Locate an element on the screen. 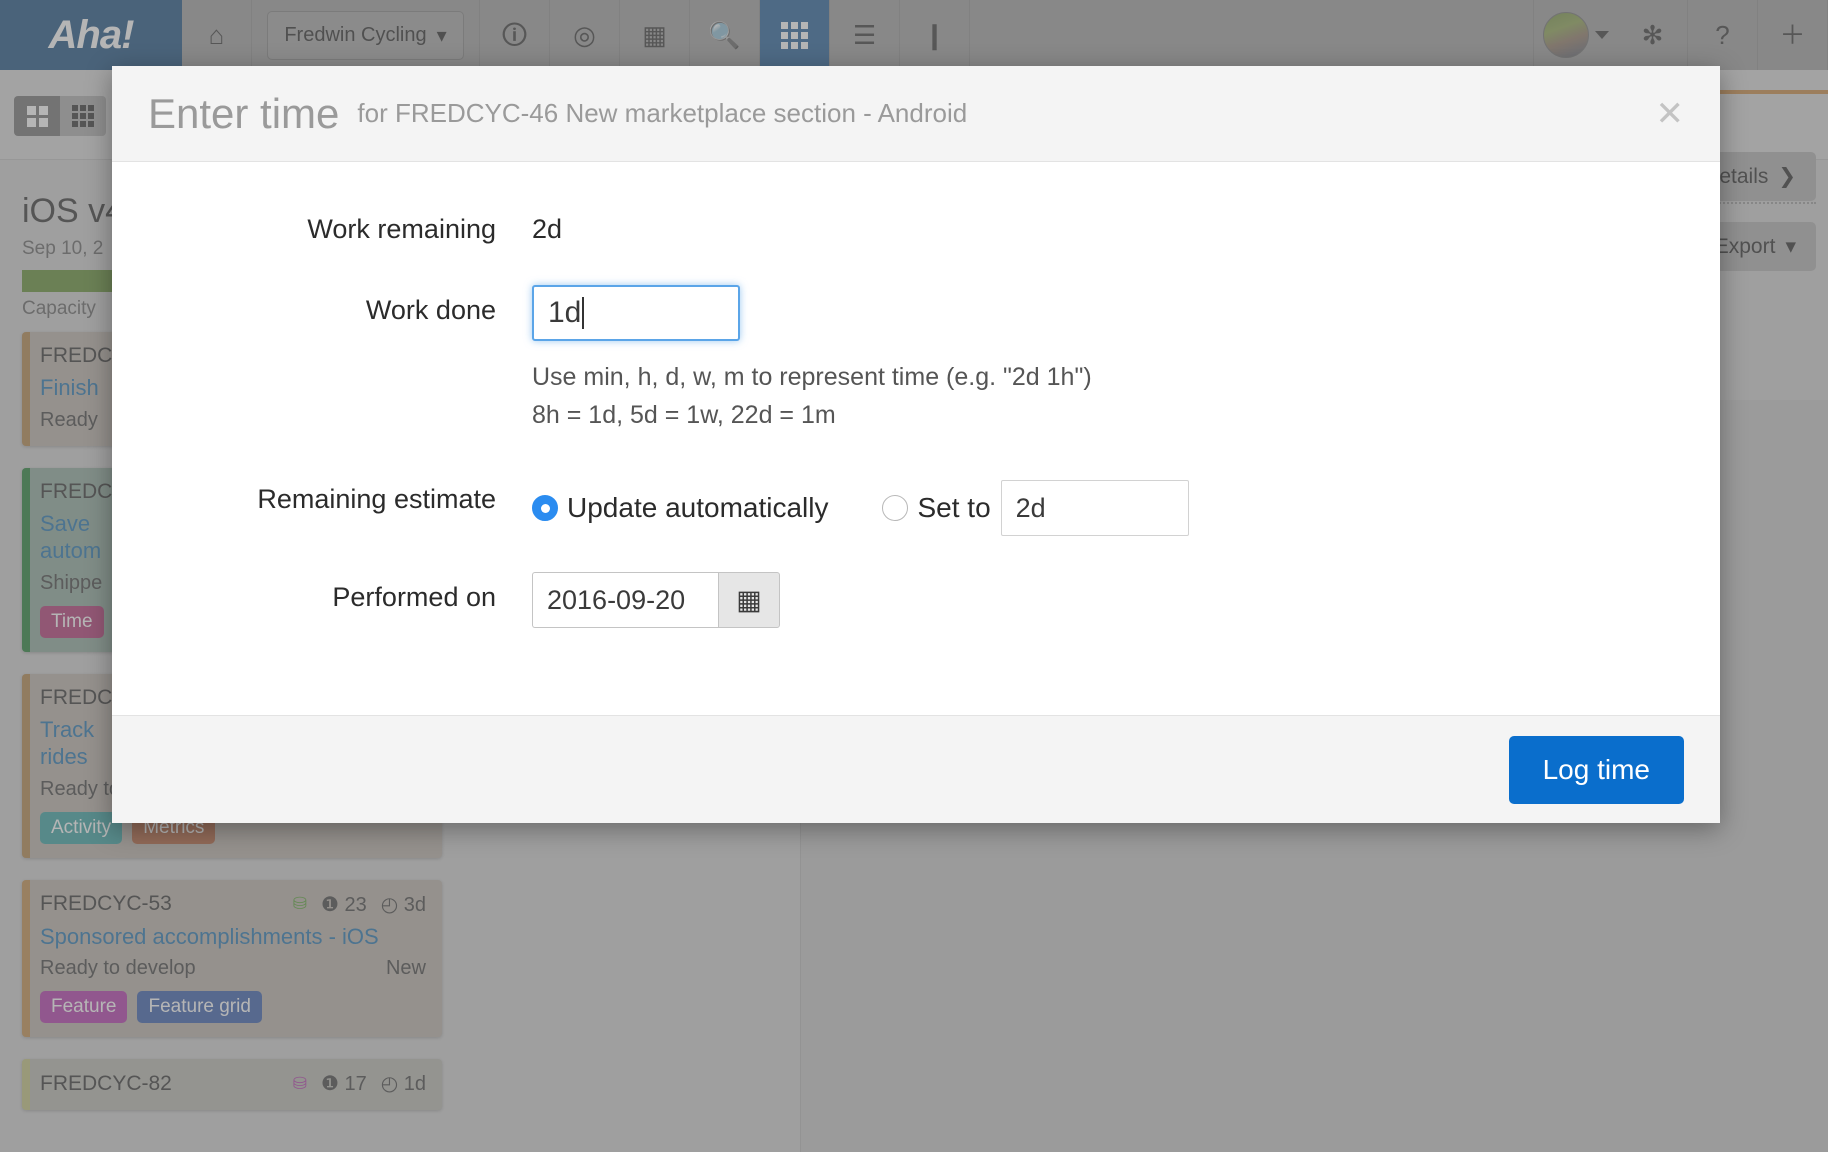  log-time-button: Log time is located at coordinates (1596, 769).